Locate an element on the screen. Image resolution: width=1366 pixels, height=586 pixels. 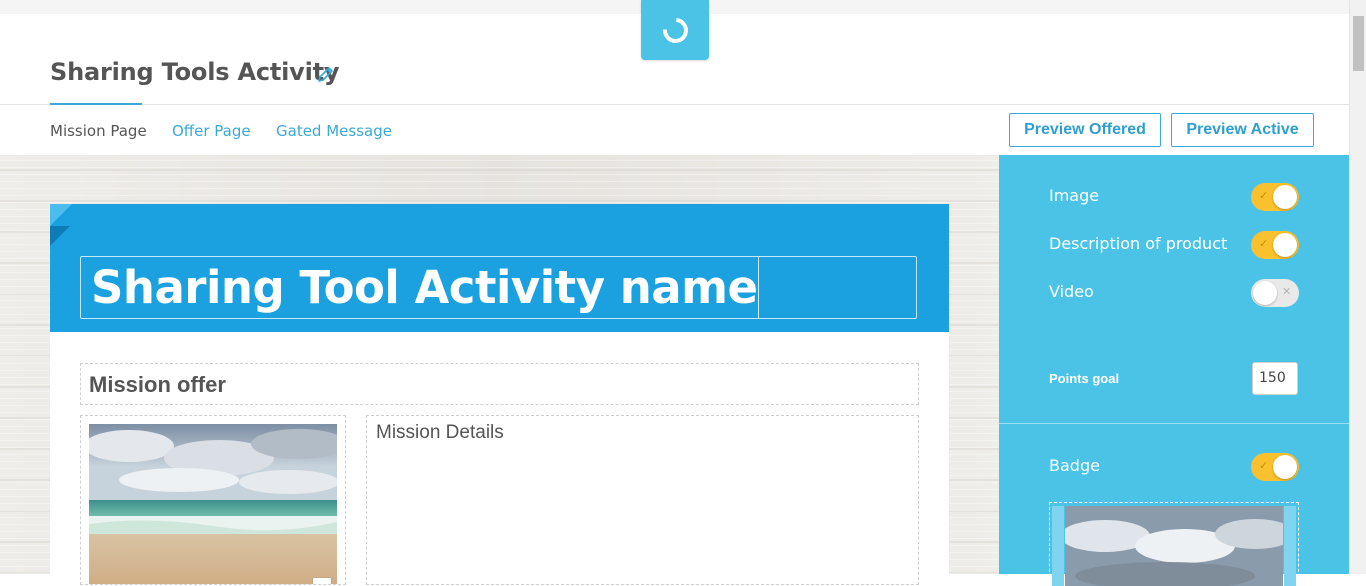
mission-image is located at coordinates (213, 504).